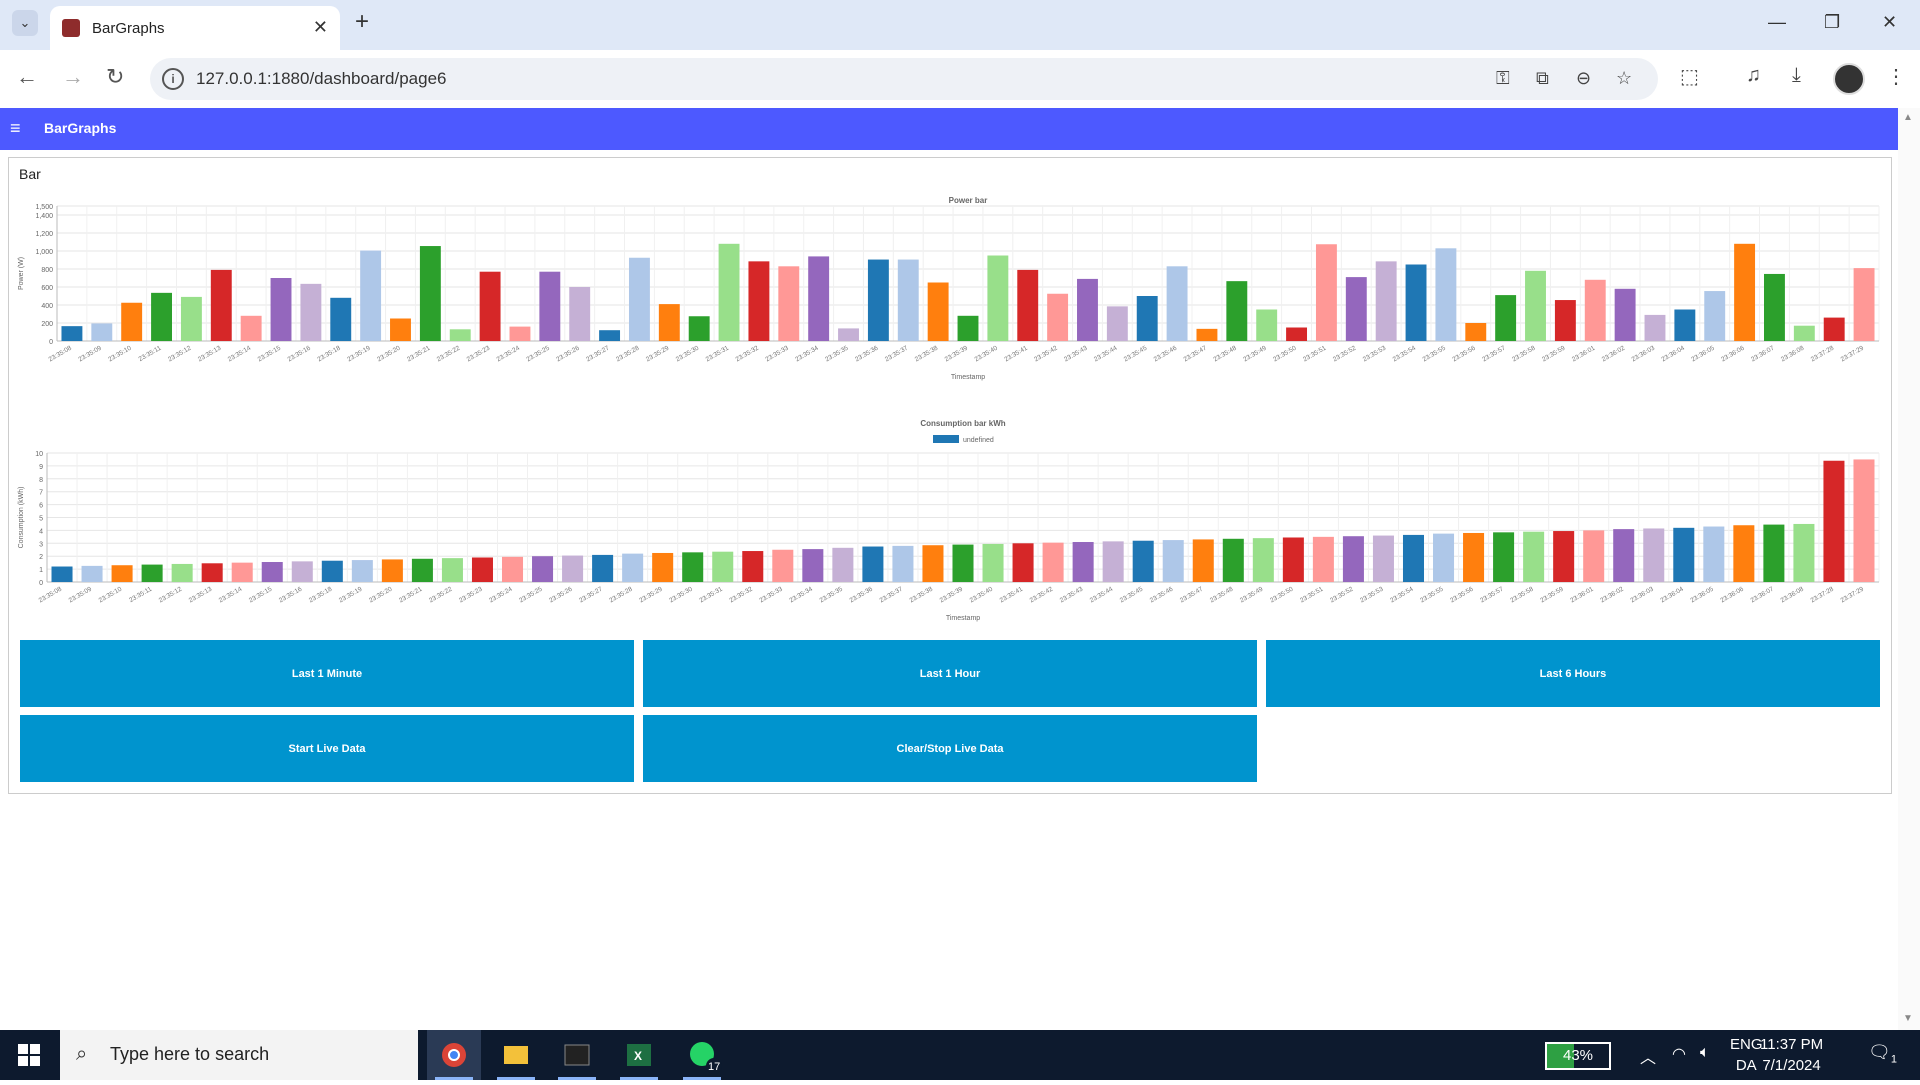 The width and height of the screenshot is (1920, 1085). Describe the element at coordinates (1777, 22) in the screenshot. I see `minimize-button: —` at that location.